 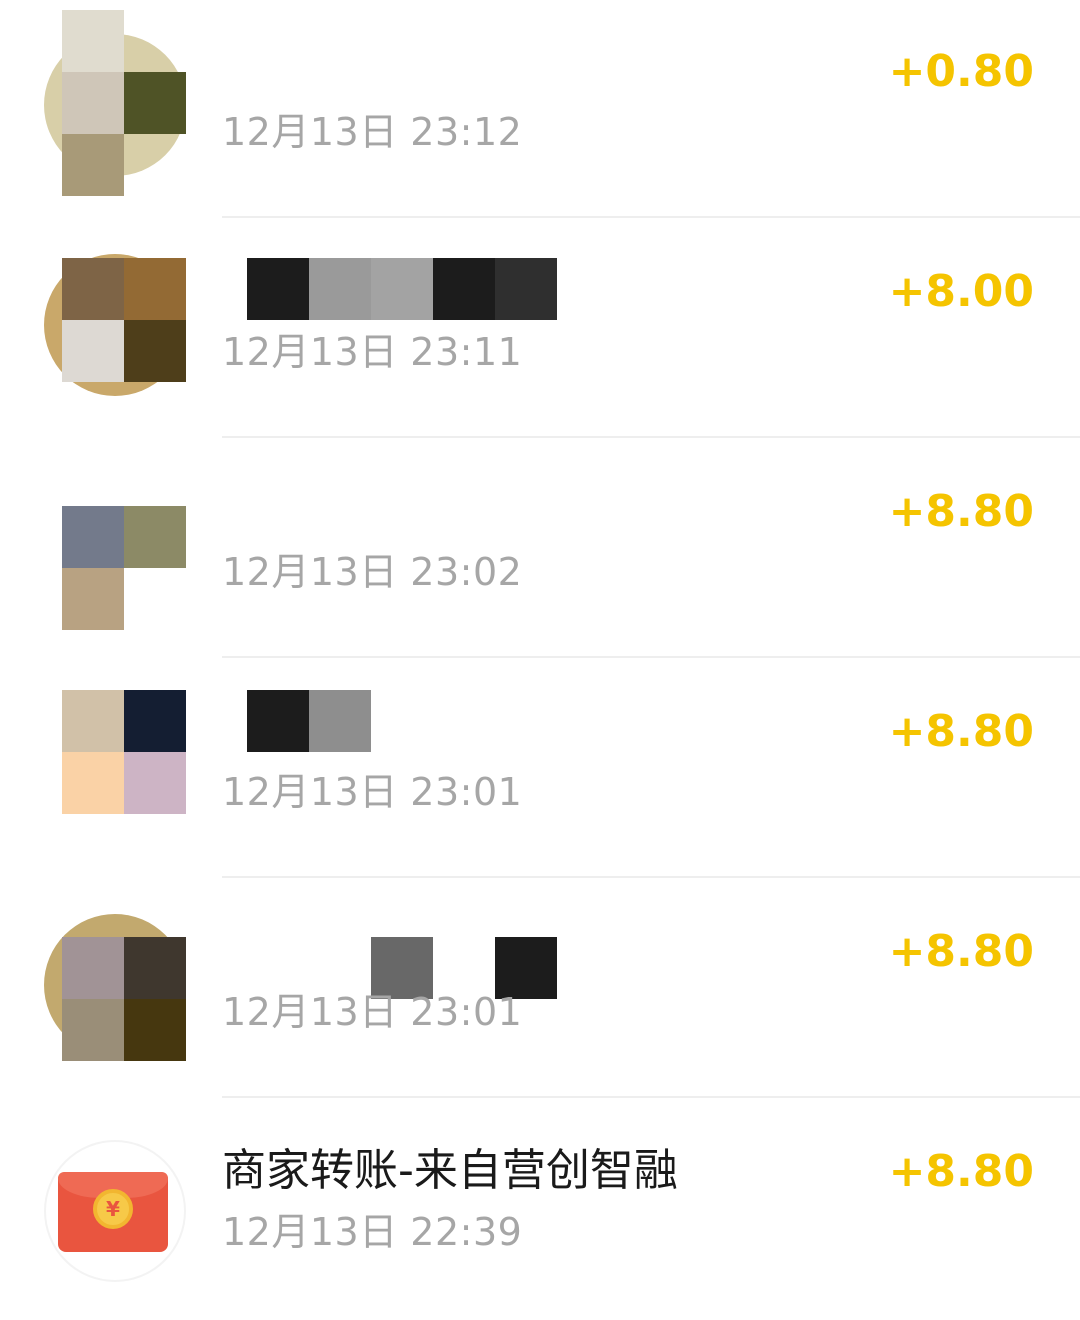 What do you see at coordinates (372, 572) in the screenshot?
I see `transaction-time: 12月13日 23:02` at bounding box center [372, 572].